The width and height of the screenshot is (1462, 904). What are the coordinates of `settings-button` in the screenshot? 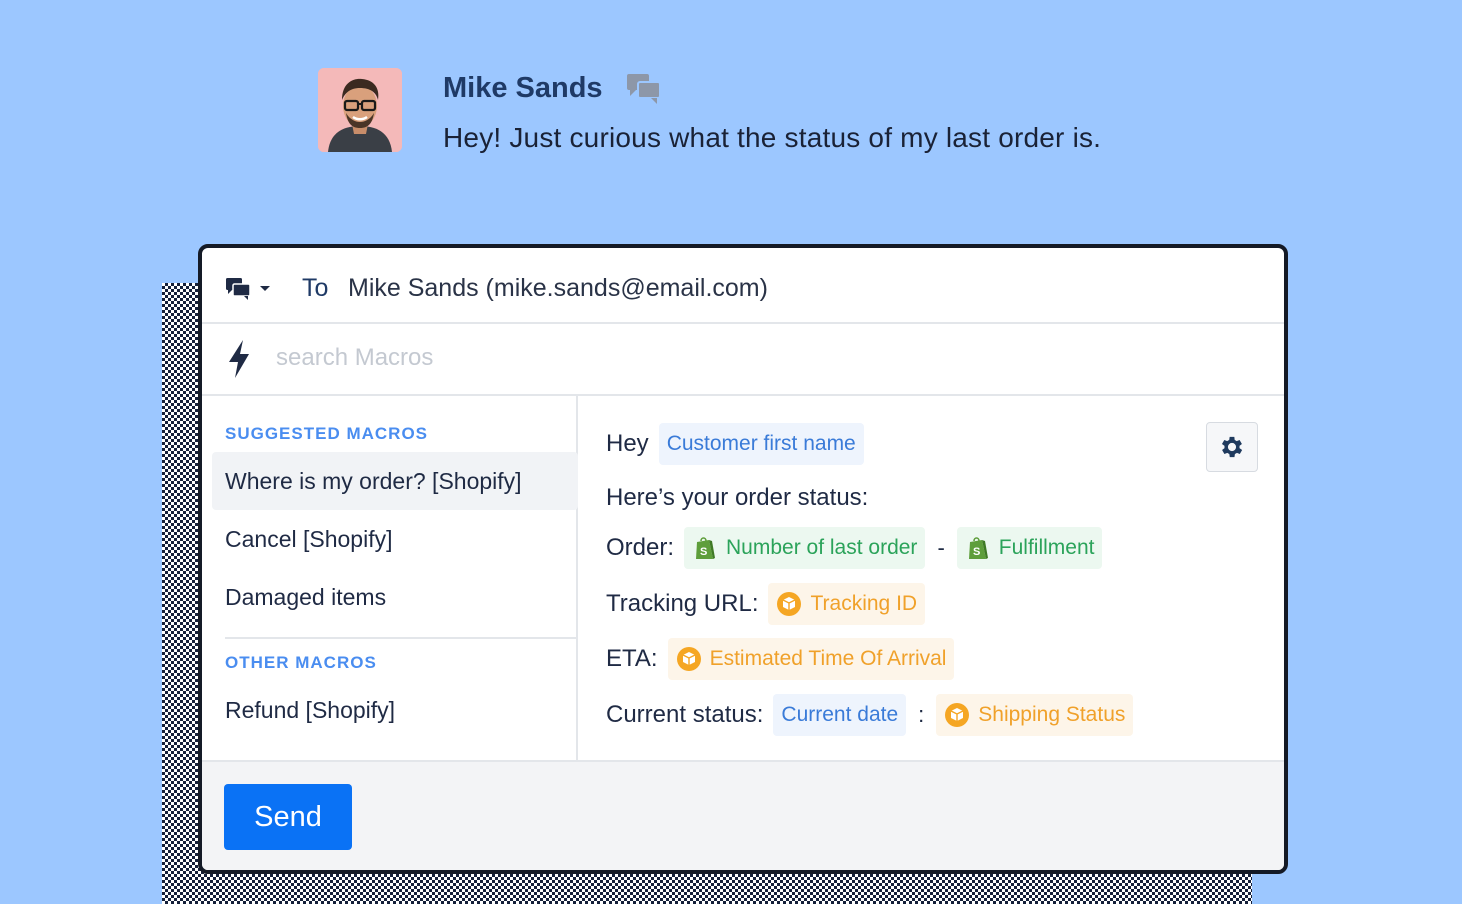 It's located at (1232, 447).